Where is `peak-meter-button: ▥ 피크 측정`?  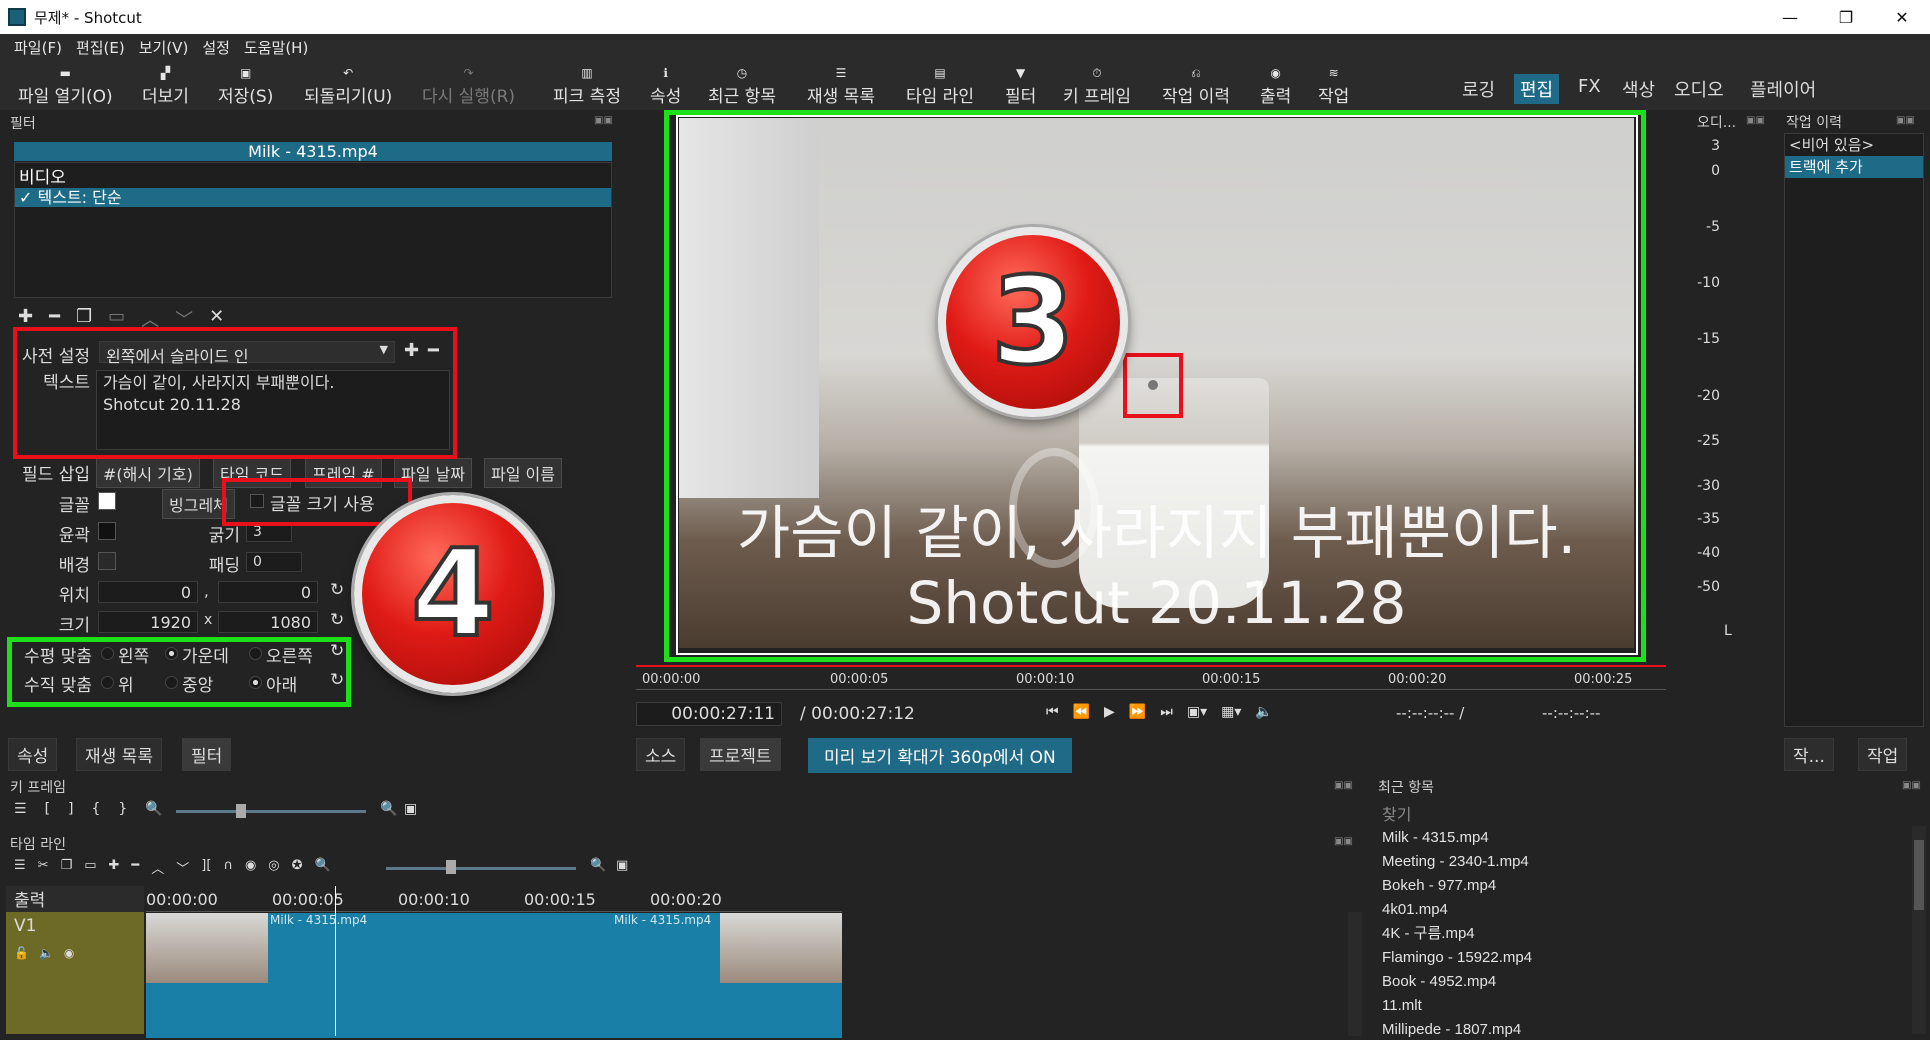 peak-meter-button: ▥ 피크 측정 is located at coordinates (587, 85).